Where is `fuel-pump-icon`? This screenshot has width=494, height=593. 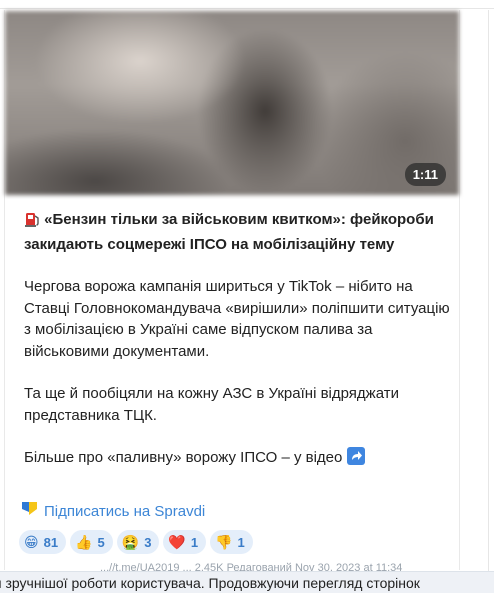 fuel-pump-icon is located at coordinates (32, 222).